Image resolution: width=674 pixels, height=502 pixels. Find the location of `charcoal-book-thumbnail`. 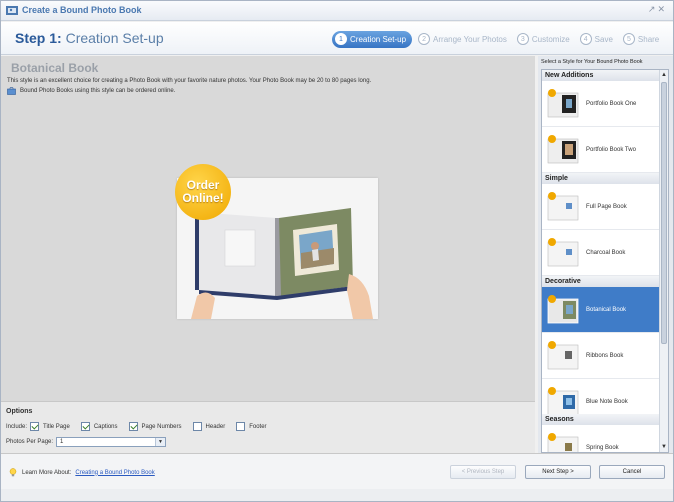

charcoal-book-thumbnail is located at coordinates (563, 251).